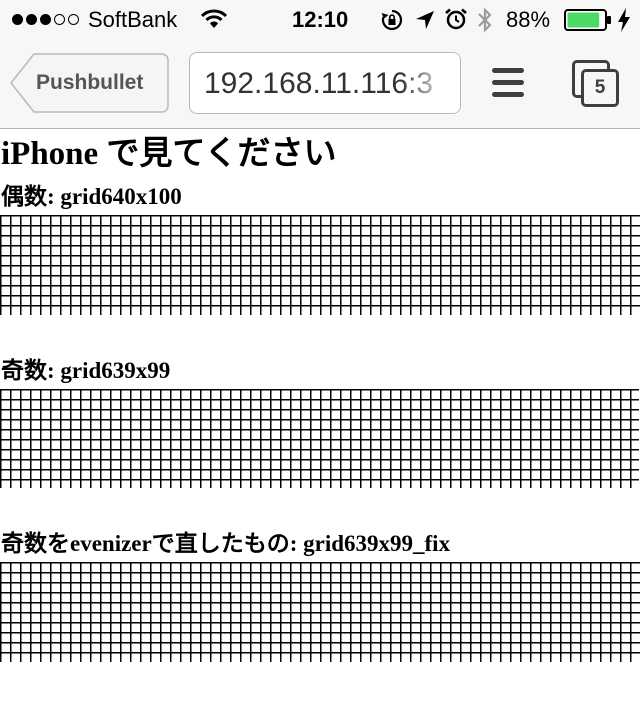 The height and width of the screenshot is (702, 640). What do you see at coordinates (508, 83) in the screenshot?
I see `menu-icon` at bounding box center [508, 83].